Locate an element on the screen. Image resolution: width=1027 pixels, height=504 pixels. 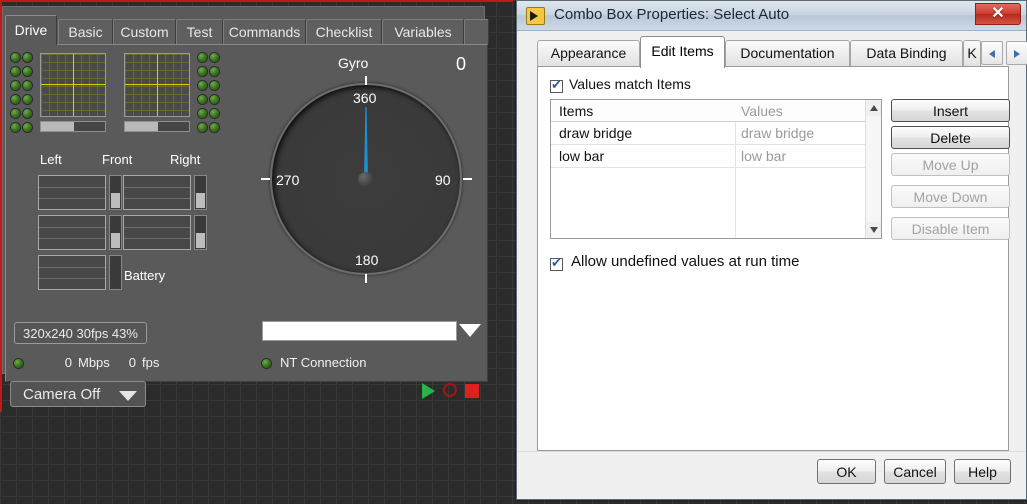
cell-value: draw bridge is located at coordinates (778, 133).